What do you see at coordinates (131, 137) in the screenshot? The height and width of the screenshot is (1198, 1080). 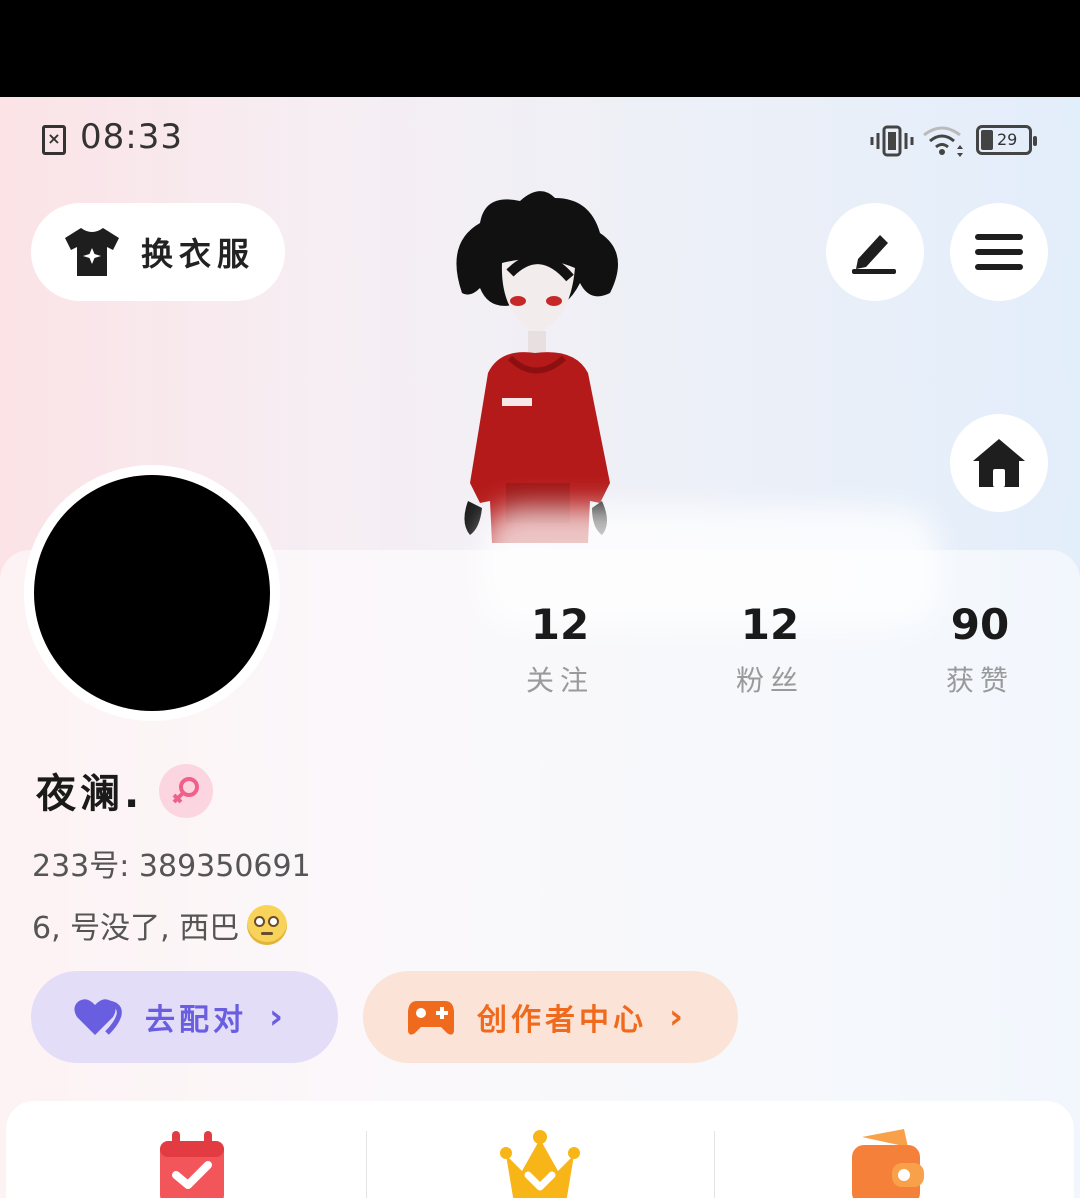 I see `status-time: 08:33` at bounding box center [131, 137].